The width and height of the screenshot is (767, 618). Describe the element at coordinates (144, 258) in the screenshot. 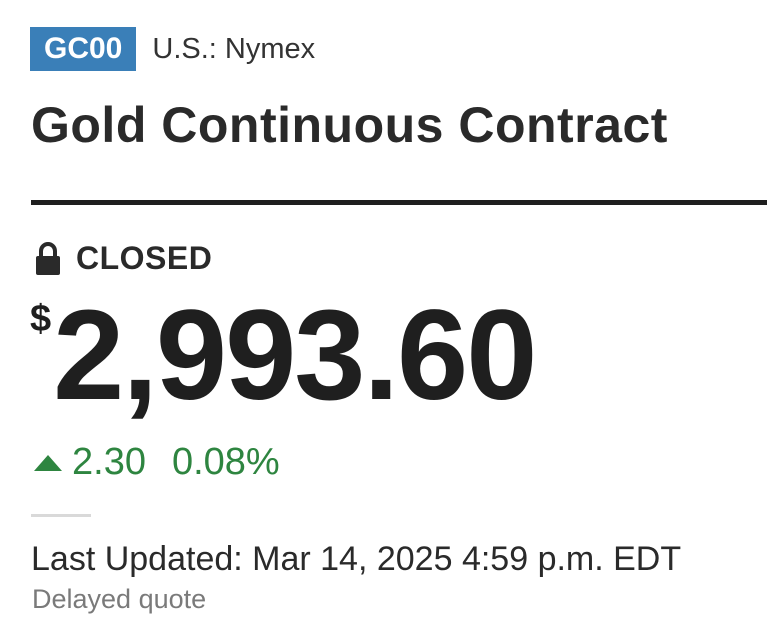

I see `status-label: CLOSED` at that location.